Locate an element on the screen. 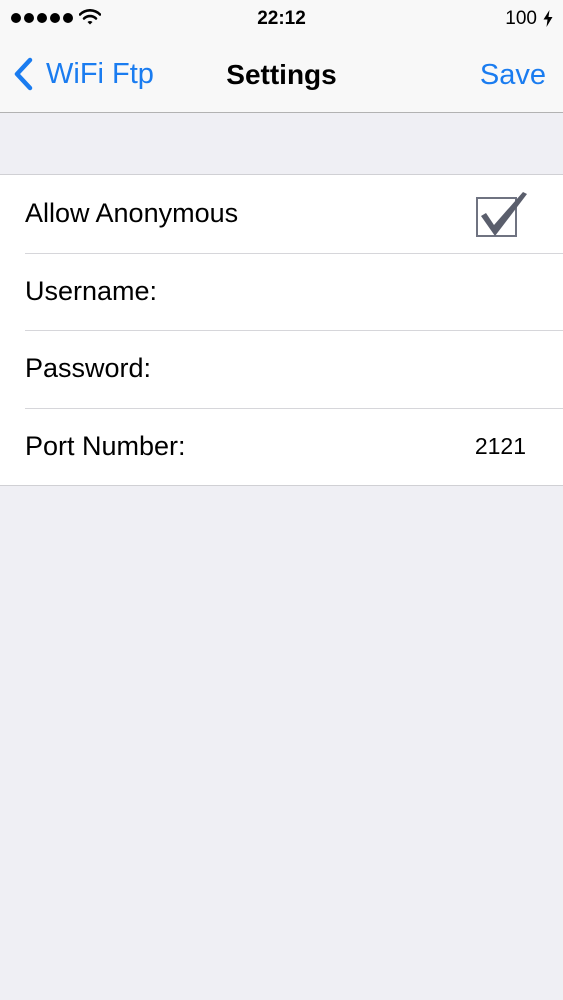  clock: 22:12 is located at coordinates (281, 18).